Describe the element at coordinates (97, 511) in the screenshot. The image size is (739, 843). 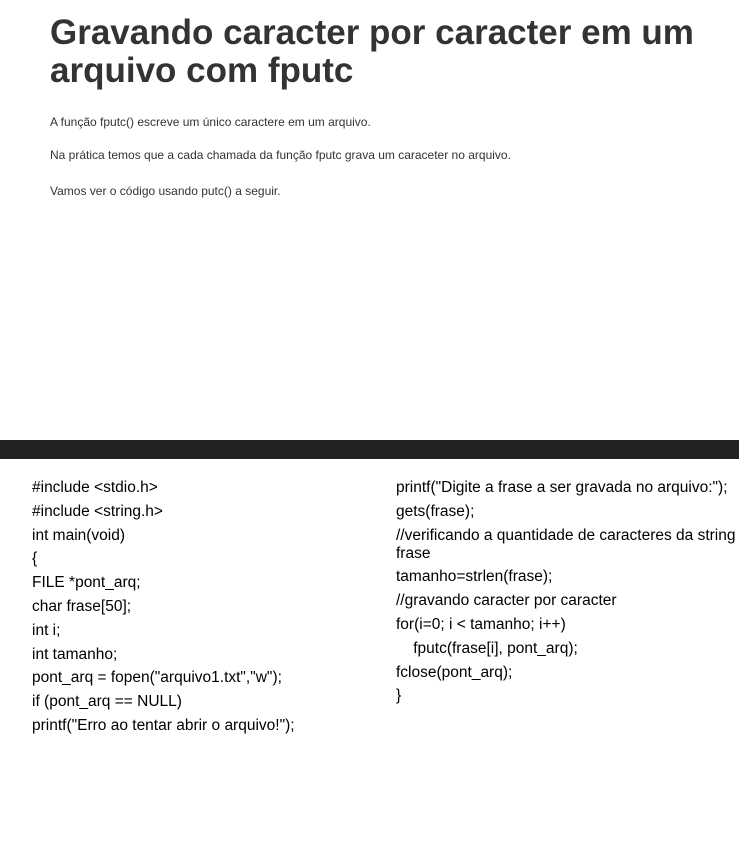
I see `code-line: #include <string.h>` at that location.